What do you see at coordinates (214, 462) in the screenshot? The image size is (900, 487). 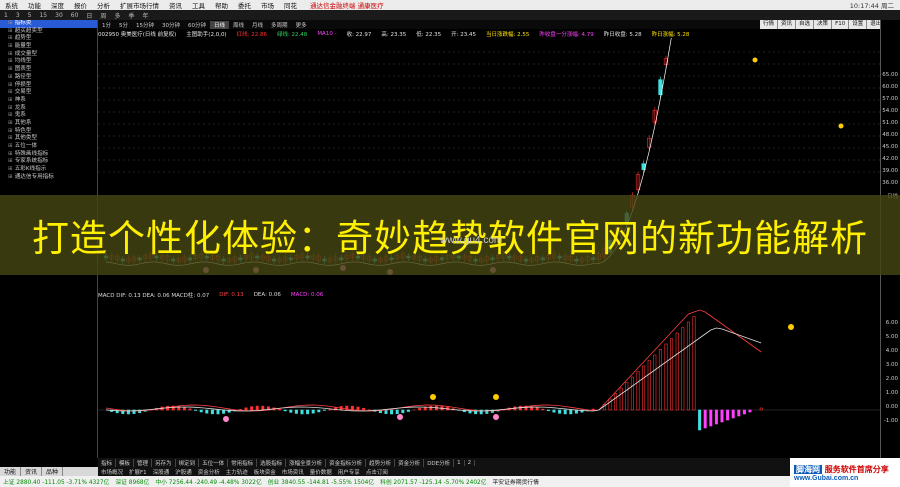 I see `indicator-tab-5: 五位一体` at bounding box center [214, 462].